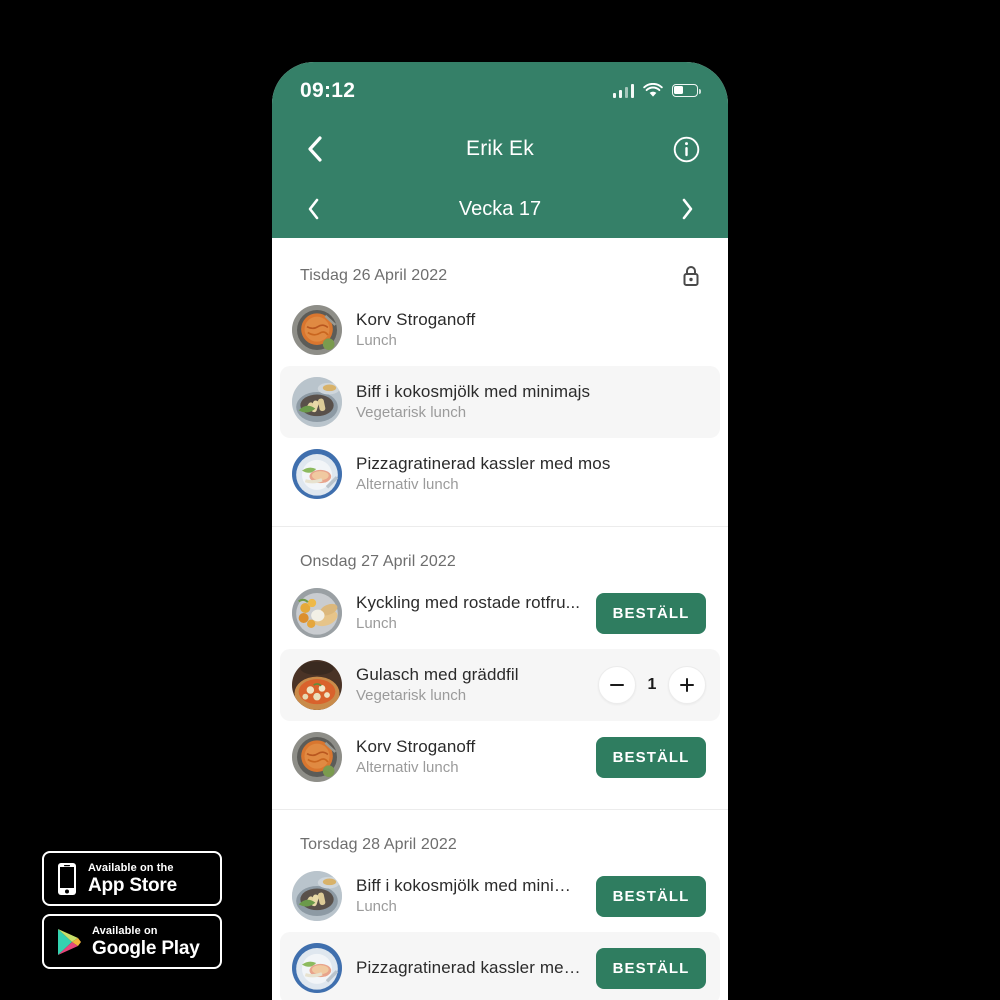  I want to click on lock-icon, so click(691, 276).